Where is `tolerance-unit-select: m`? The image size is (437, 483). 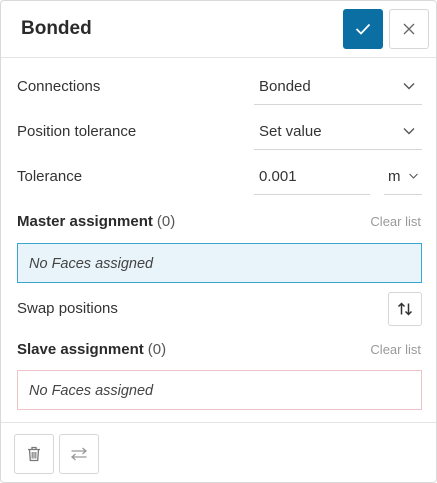 tolerance-unit-select: m is located at coordinates (403, 177).